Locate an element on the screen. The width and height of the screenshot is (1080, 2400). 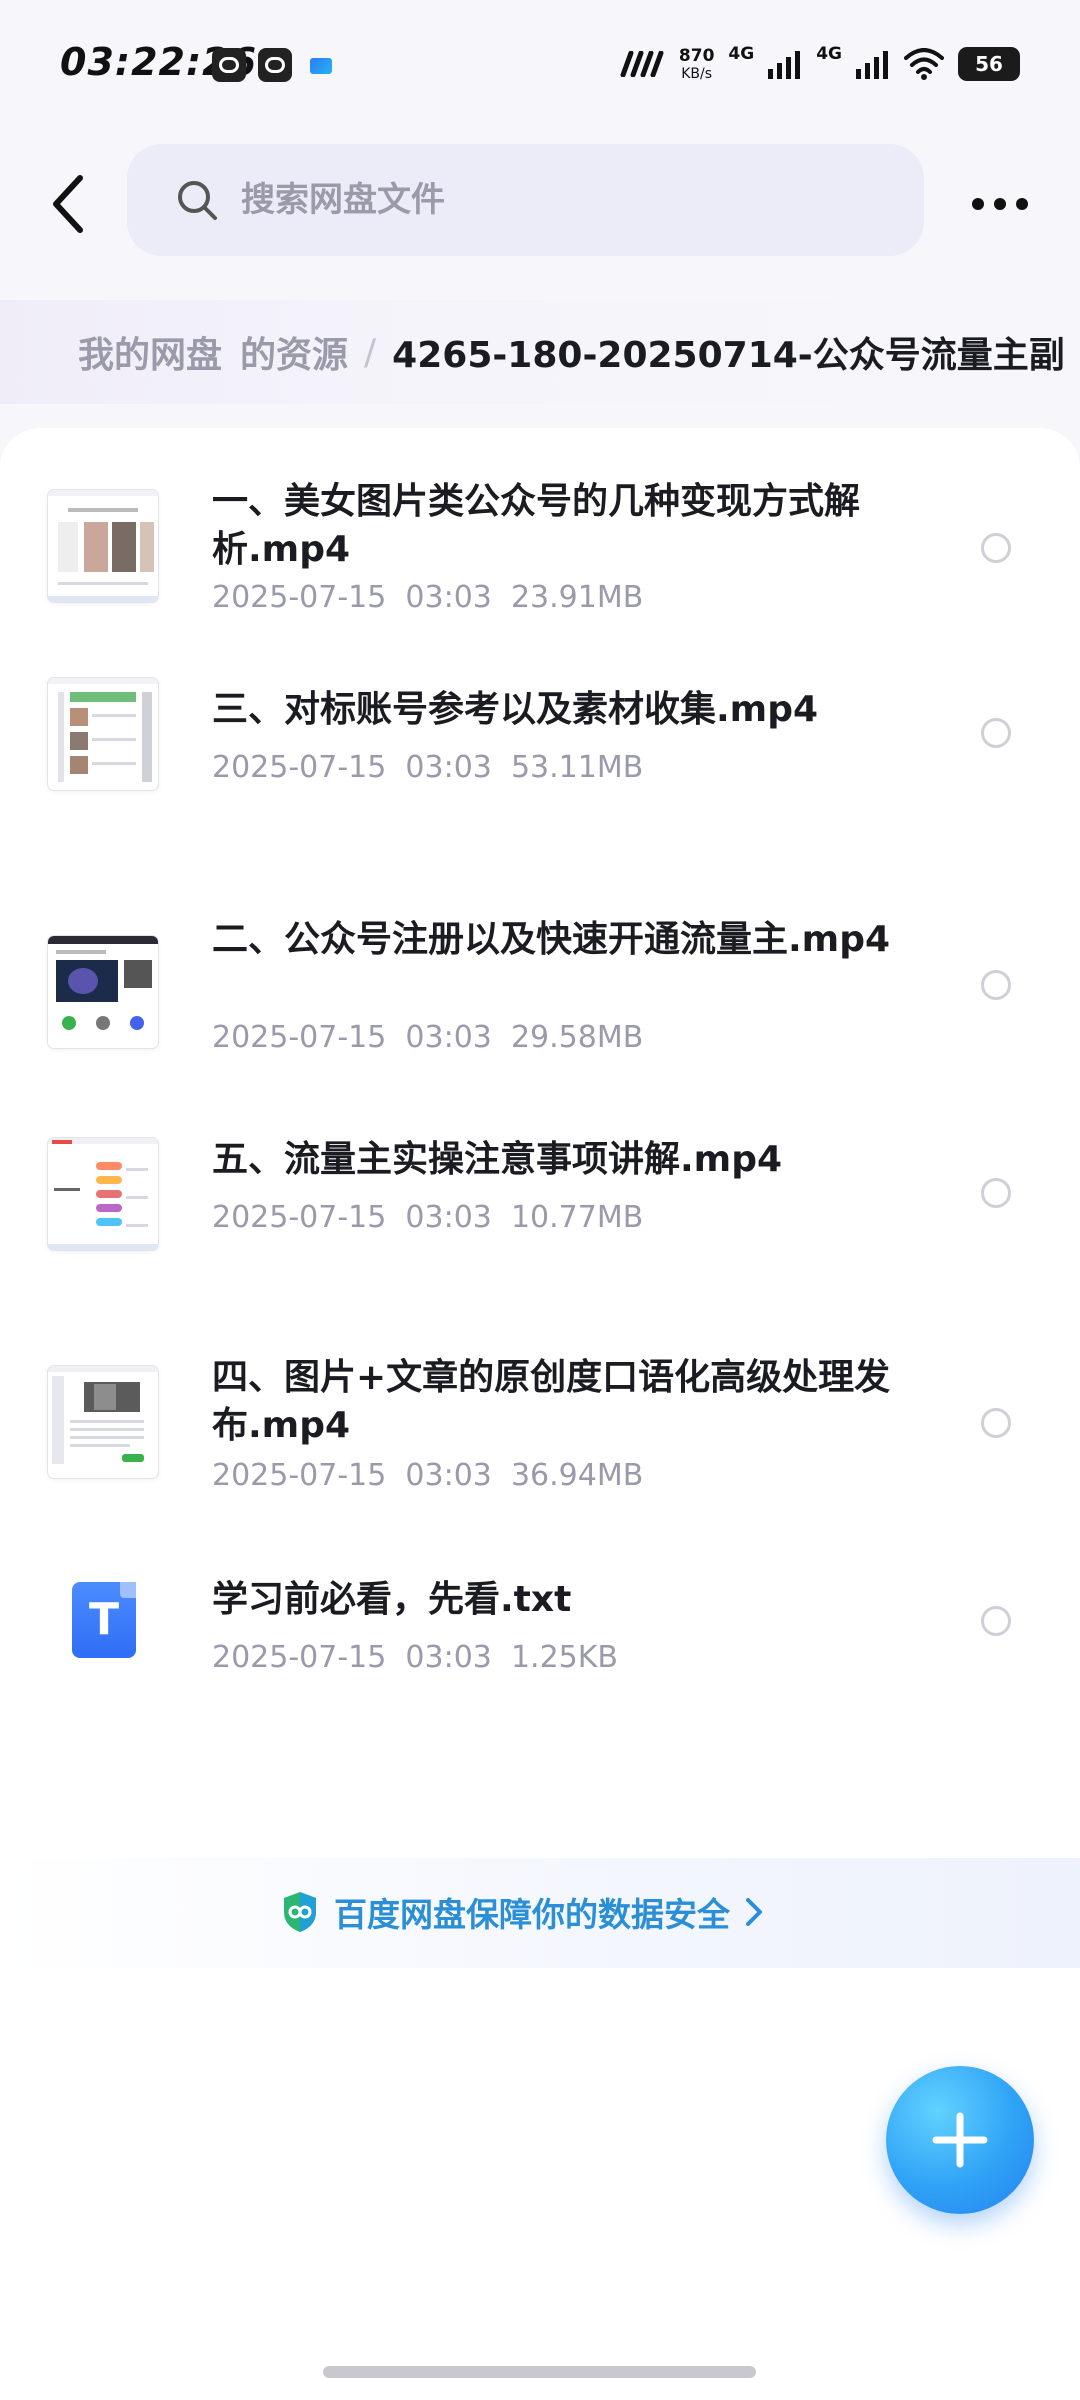
file-meta: 2025-07-15 03:03 10.77MB is located at coordinates (427, 1217).